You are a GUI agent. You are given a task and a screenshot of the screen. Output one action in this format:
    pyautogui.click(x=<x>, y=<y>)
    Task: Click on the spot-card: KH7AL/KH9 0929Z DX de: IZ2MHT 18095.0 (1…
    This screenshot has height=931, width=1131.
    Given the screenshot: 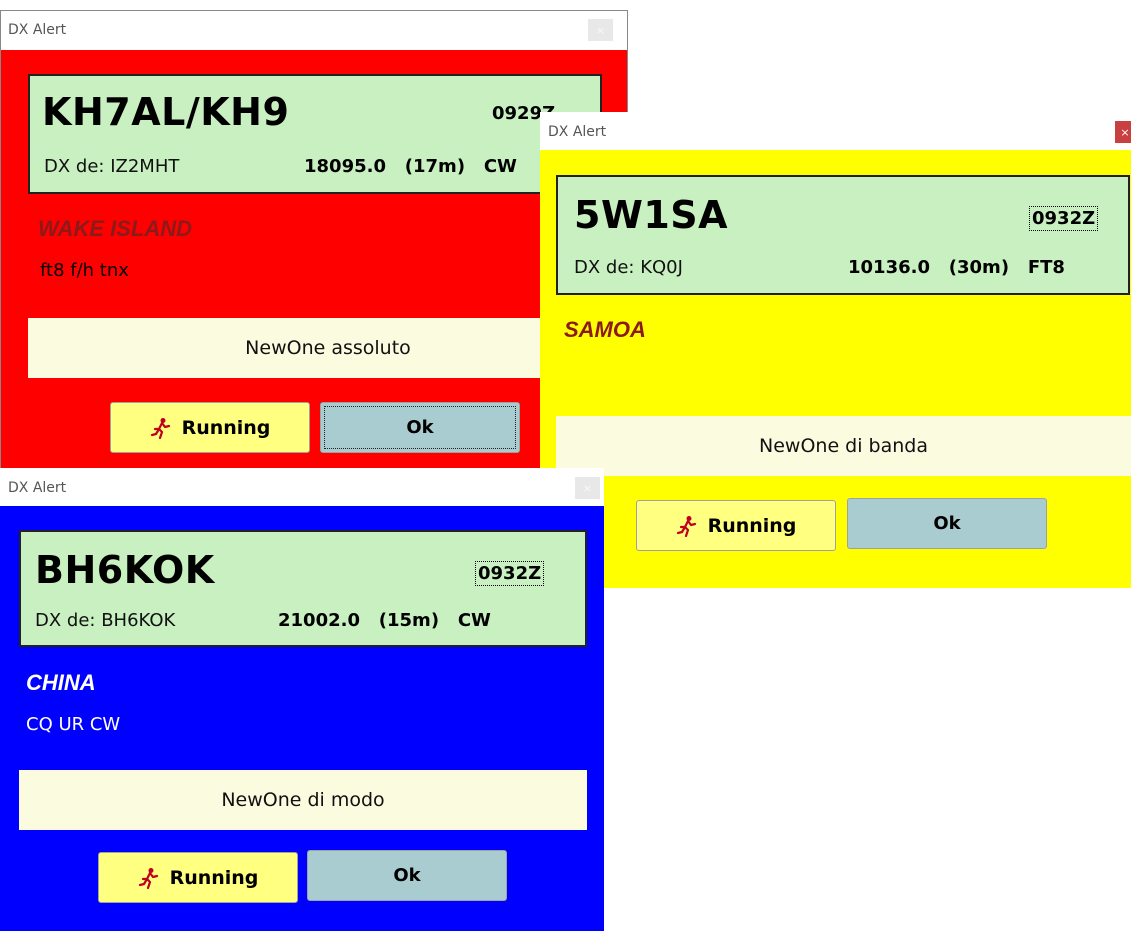 What is the action you would take?
    pyautogui.click(x=315, y=134)
    